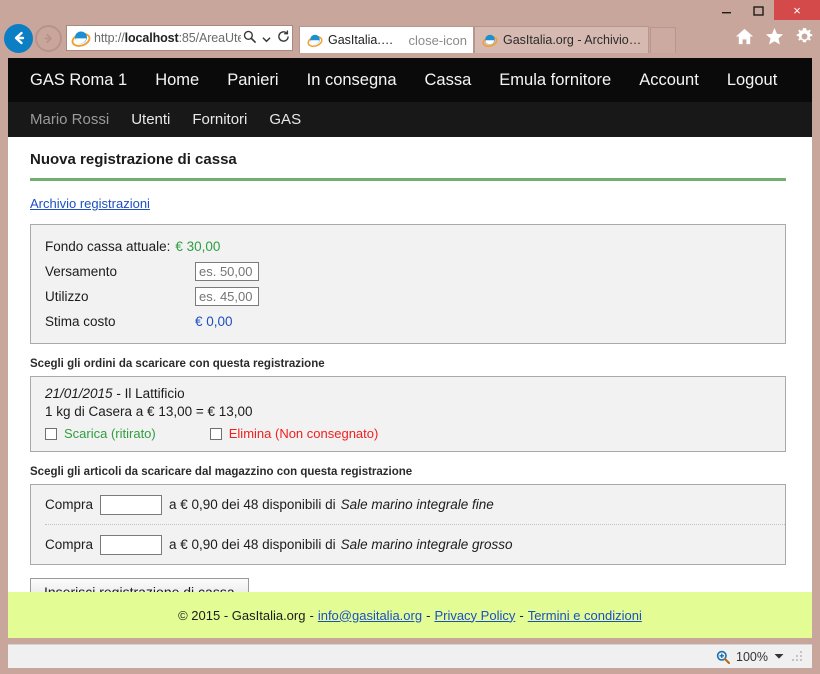 This screenshot has height=674, width=820. I want to click on title-bar: ×, so click(410, 10).